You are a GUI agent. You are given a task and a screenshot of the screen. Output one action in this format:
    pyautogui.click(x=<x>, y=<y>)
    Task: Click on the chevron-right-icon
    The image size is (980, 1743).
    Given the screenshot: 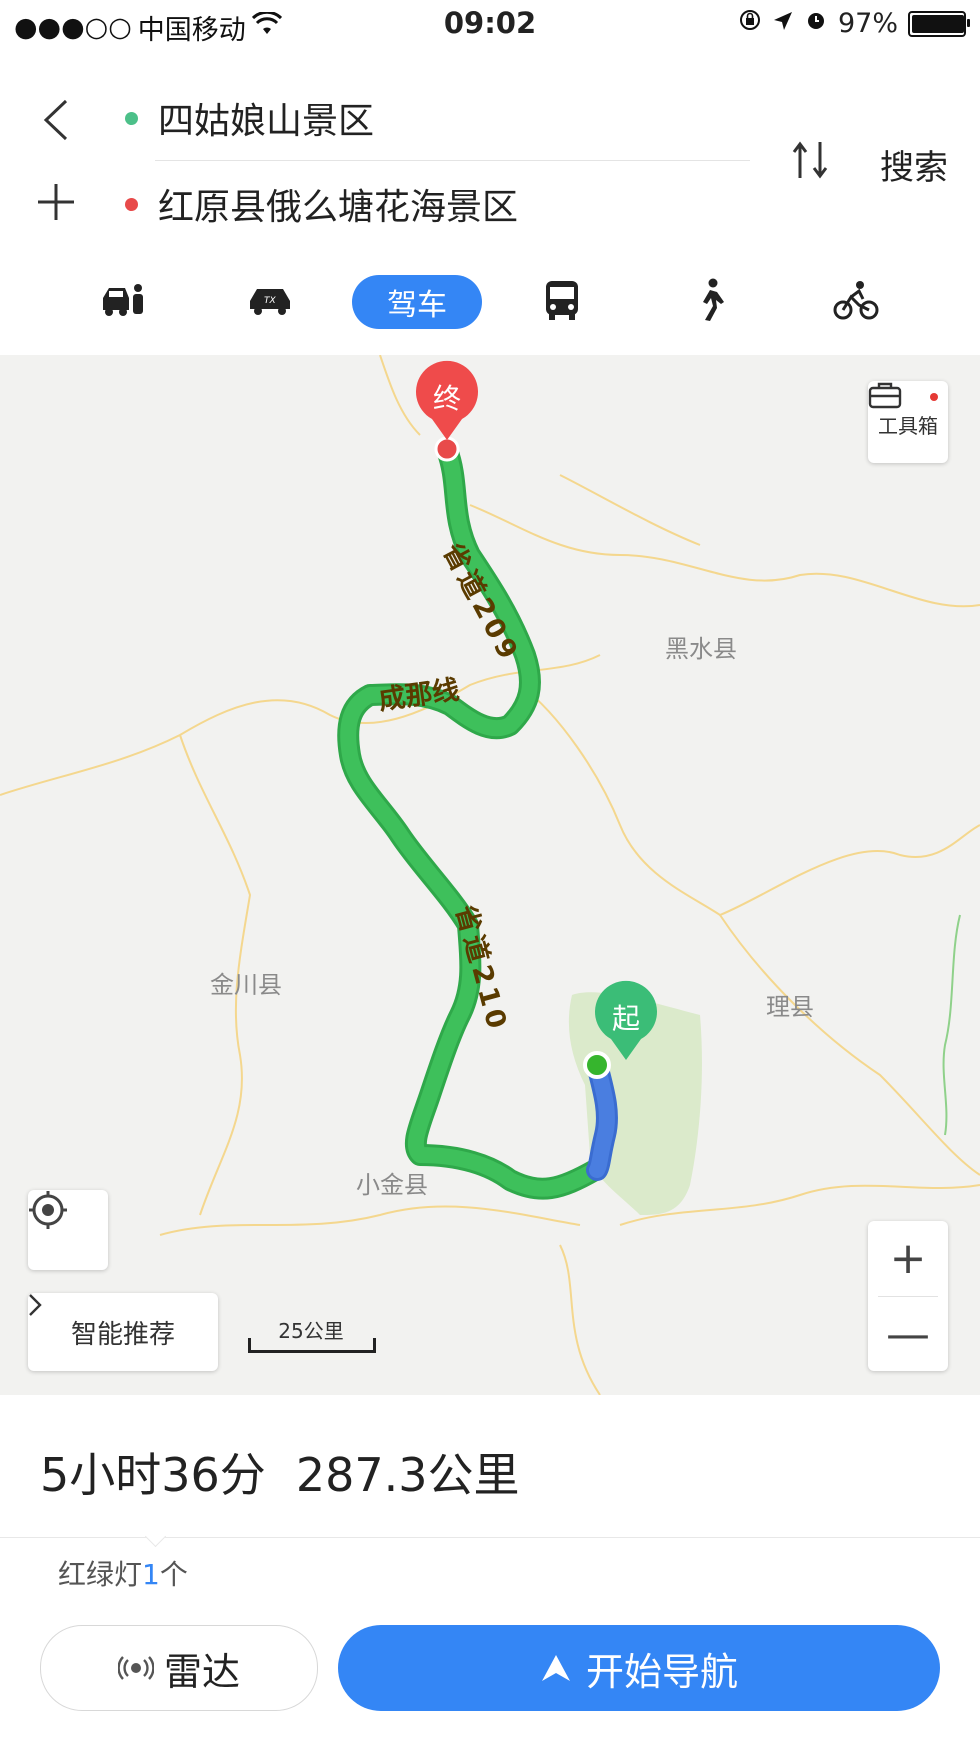 What is the action you would take?
    pyautogui.click(x=35, y=1305)
    